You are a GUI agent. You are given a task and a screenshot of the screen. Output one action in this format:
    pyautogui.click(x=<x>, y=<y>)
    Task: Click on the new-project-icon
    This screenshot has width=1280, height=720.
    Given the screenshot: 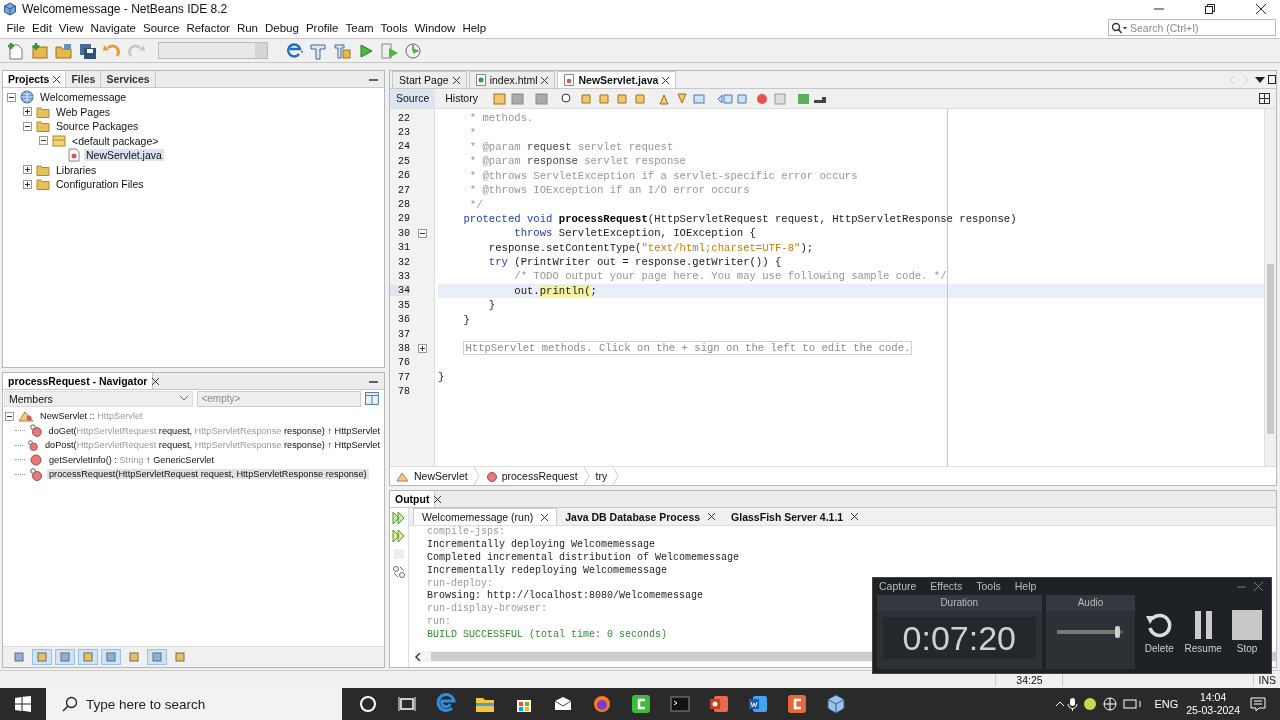 What is the action you would take?
    pyautogui.click(x=40, y=50)
    